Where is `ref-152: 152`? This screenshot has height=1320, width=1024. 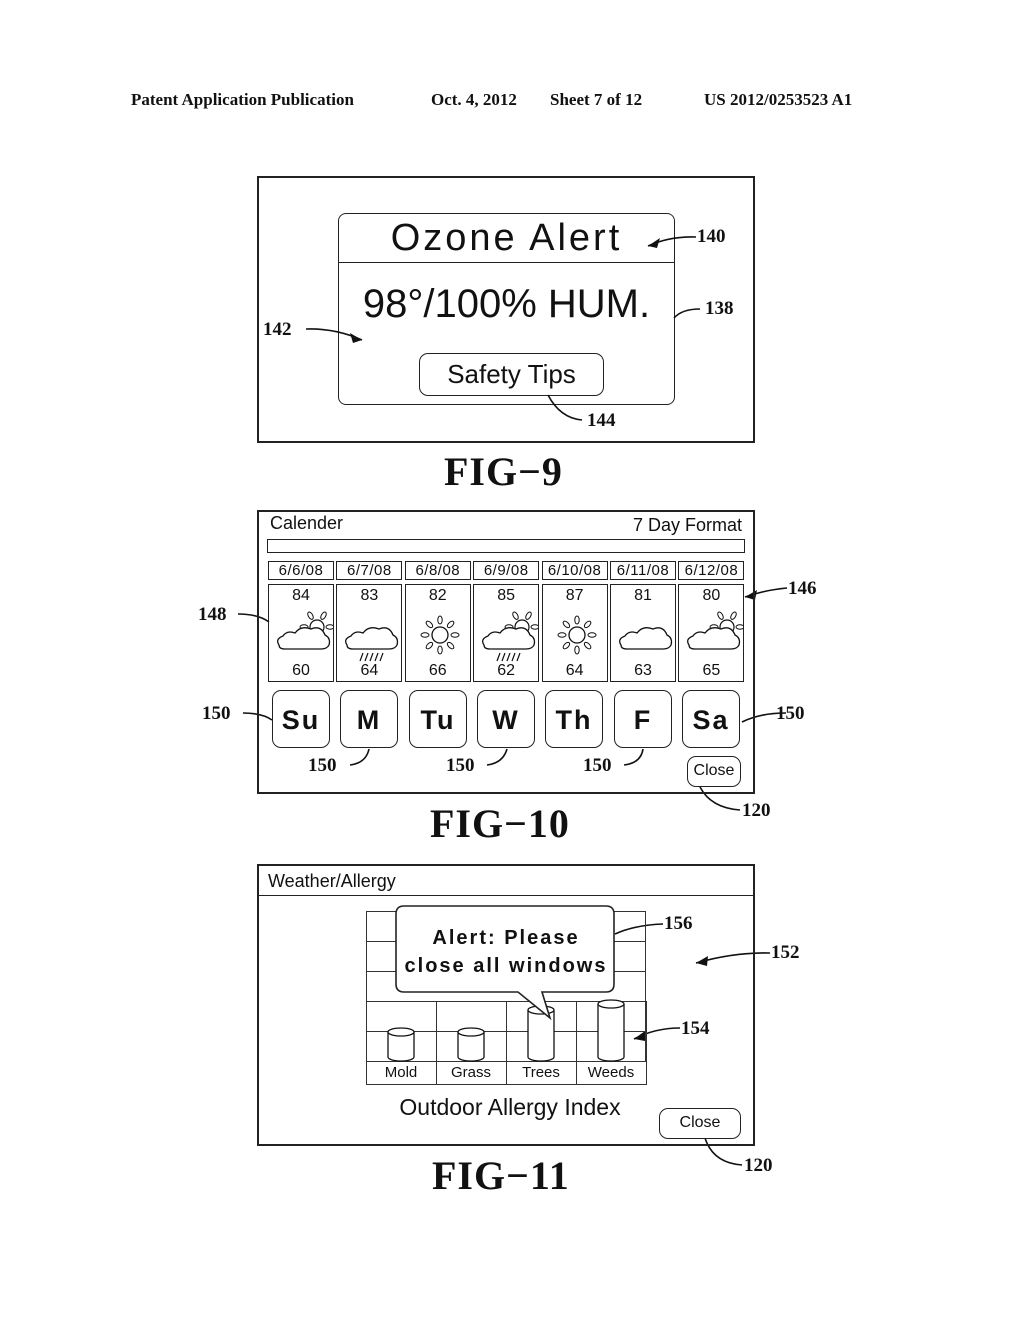 ref-152: 152 is located at coordinates (785, 952).